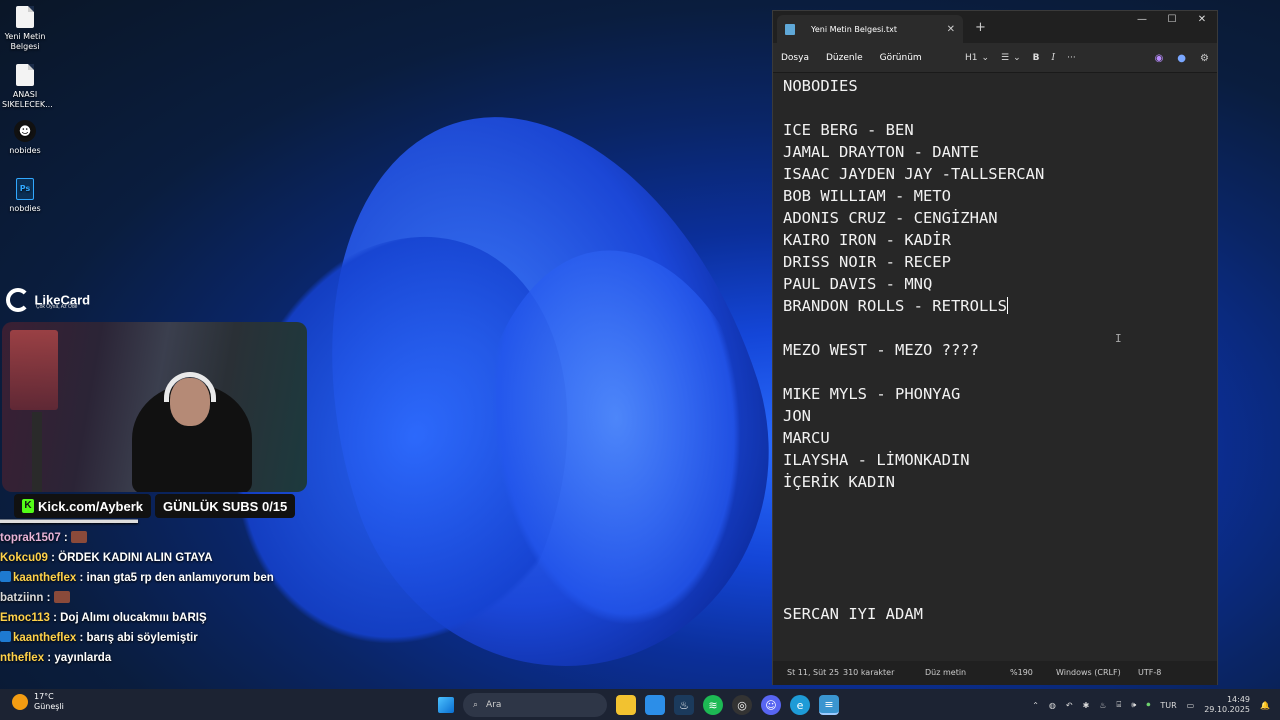 This screenshot has height=720, width=1280. What do you see at coordinates (881, 350) in the screenshot?
I see `text-line-content: MEZO WEST - MEZO ????` at bounding box center [881, 350].